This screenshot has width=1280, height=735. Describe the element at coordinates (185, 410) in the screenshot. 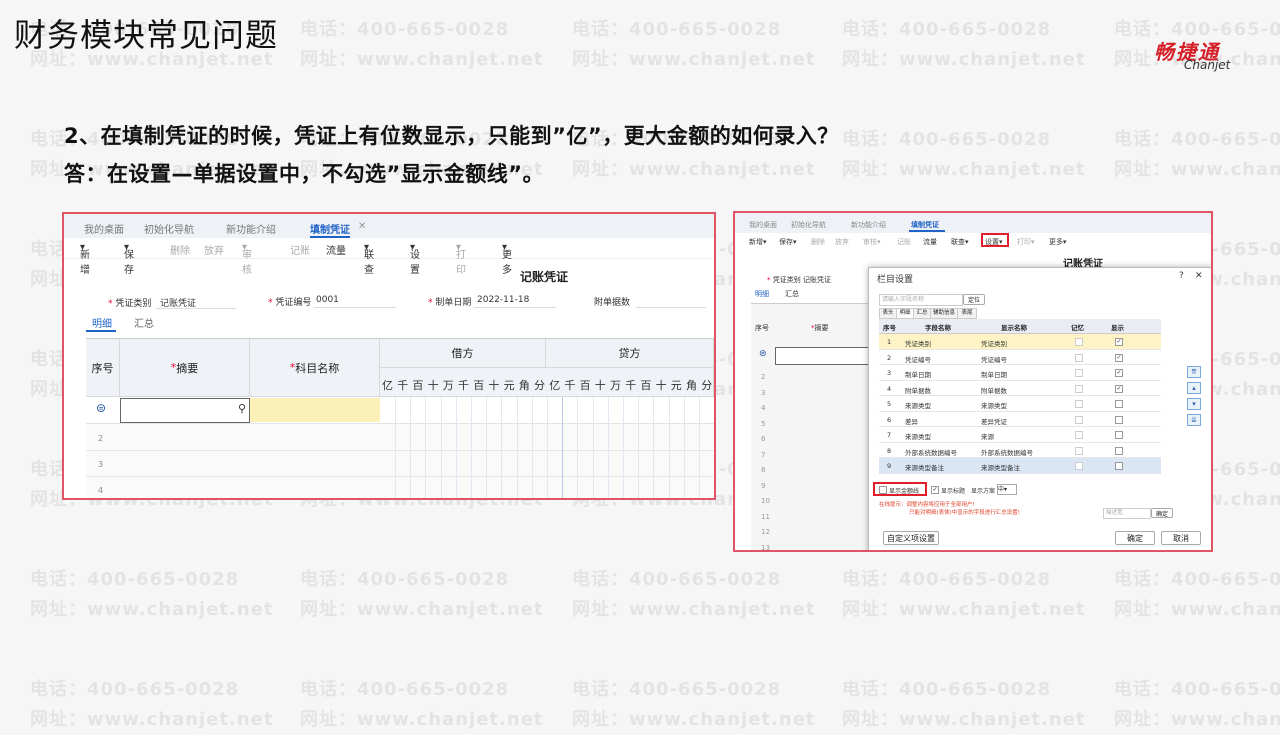

I see `summary-input: ⚲` at that location.